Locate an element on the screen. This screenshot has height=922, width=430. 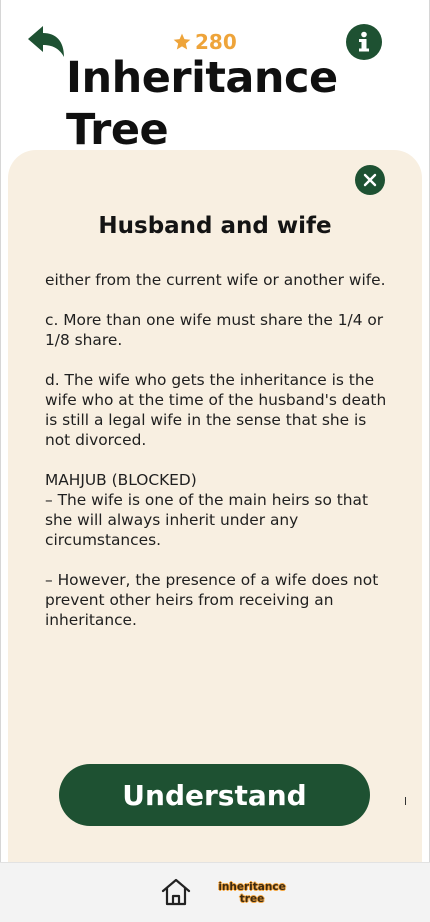
modal-title: Husband and wife is located at coordinates (215, 226).